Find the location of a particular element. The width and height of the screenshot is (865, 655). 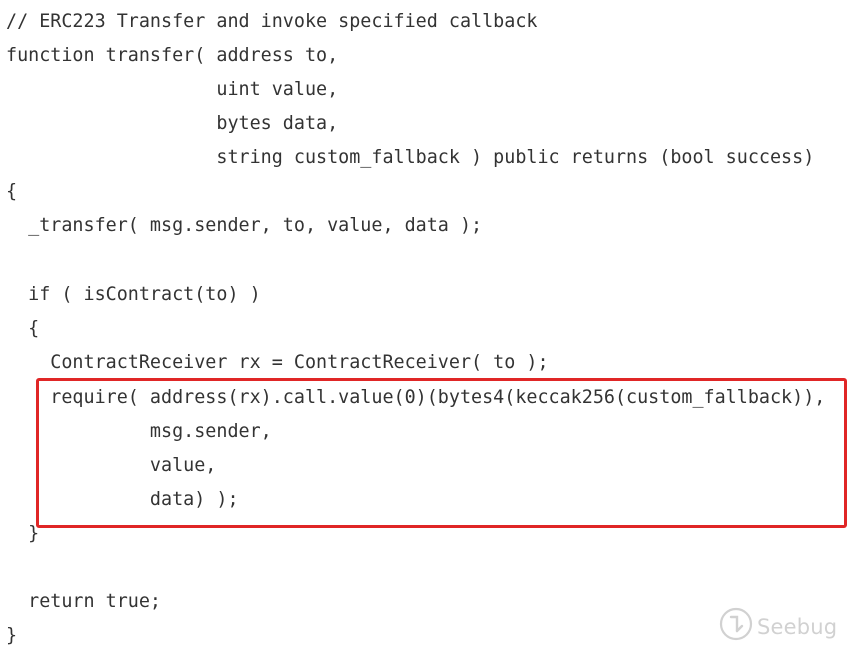

code-line-function-signature: function transfer( address to, is located at coordinates (172, 55).